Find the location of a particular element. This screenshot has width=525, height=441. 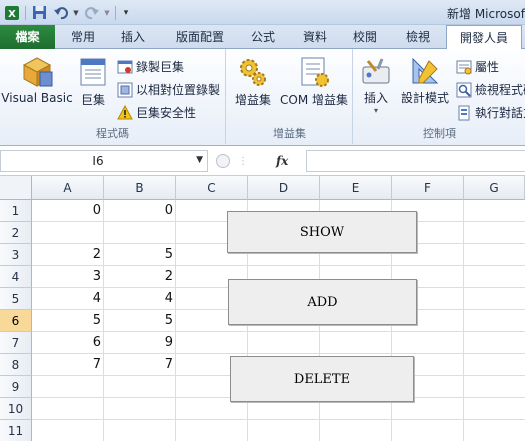

view-code-label: 檢視程式碼 is located at coordinates (500, 90).